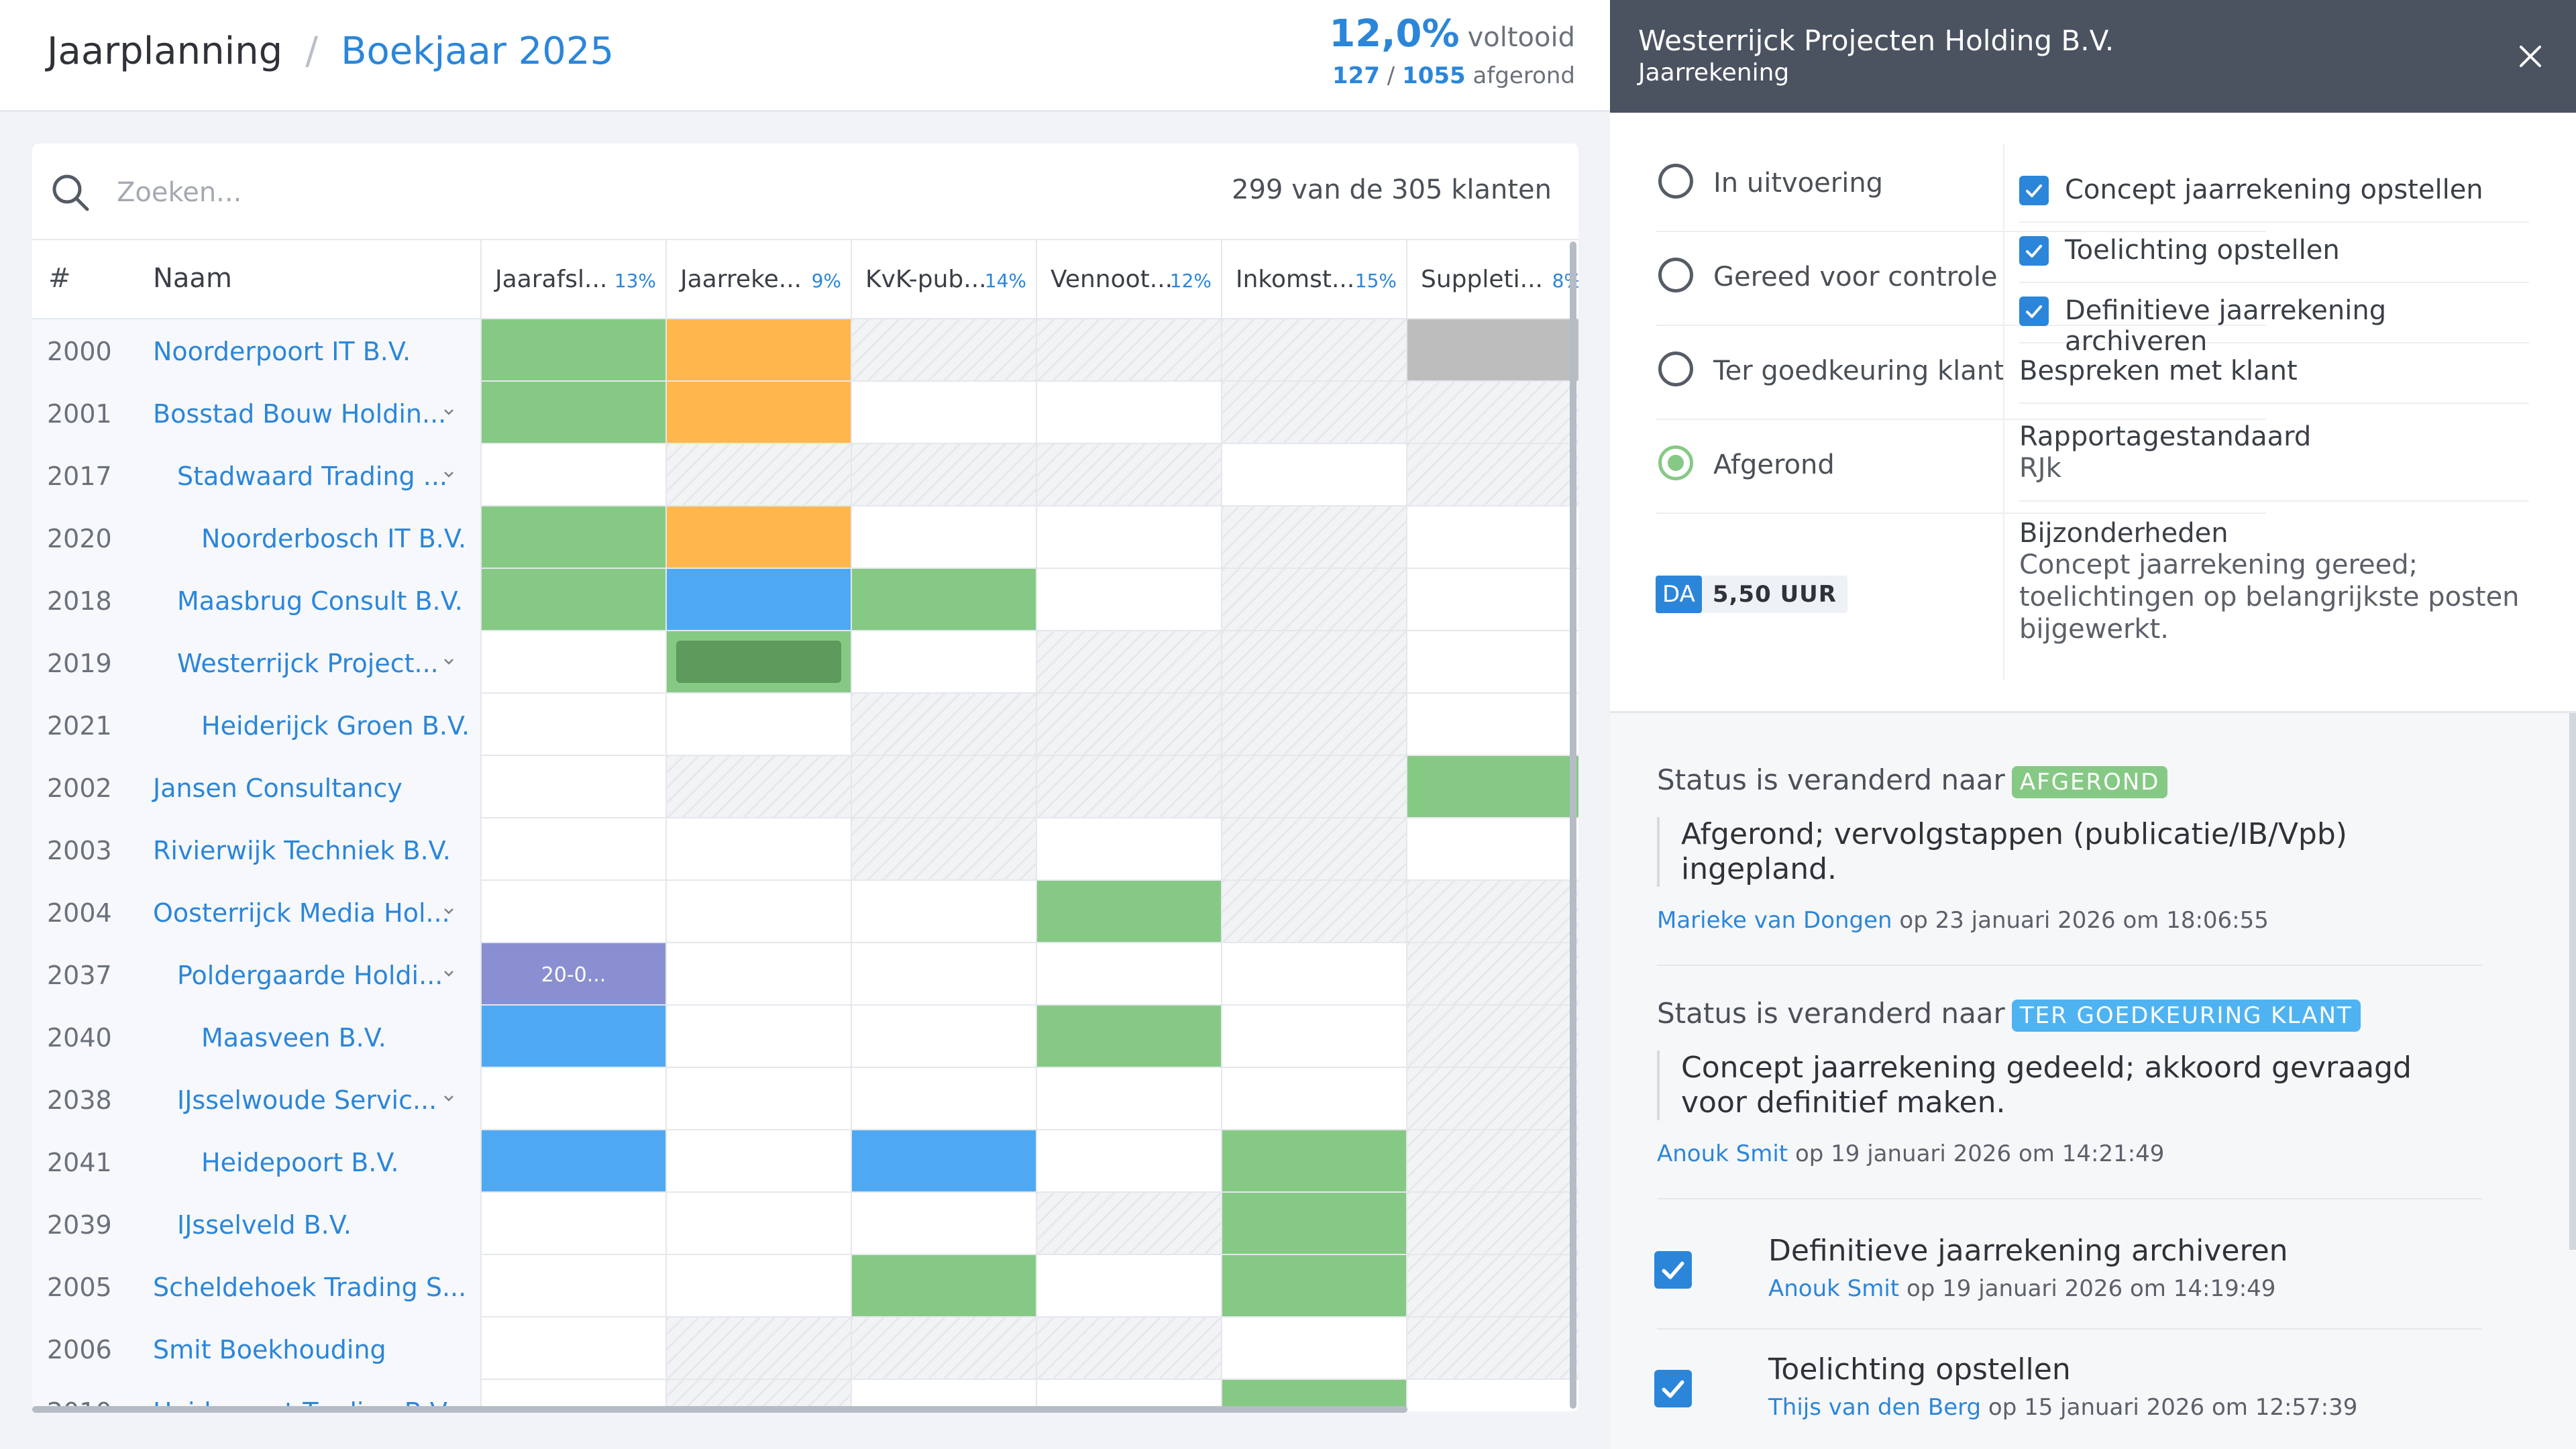 This screenshot has width=2576, height=1449. I want to click on breadcrumb-current: Boekjaar 2025, so click(477, 51).